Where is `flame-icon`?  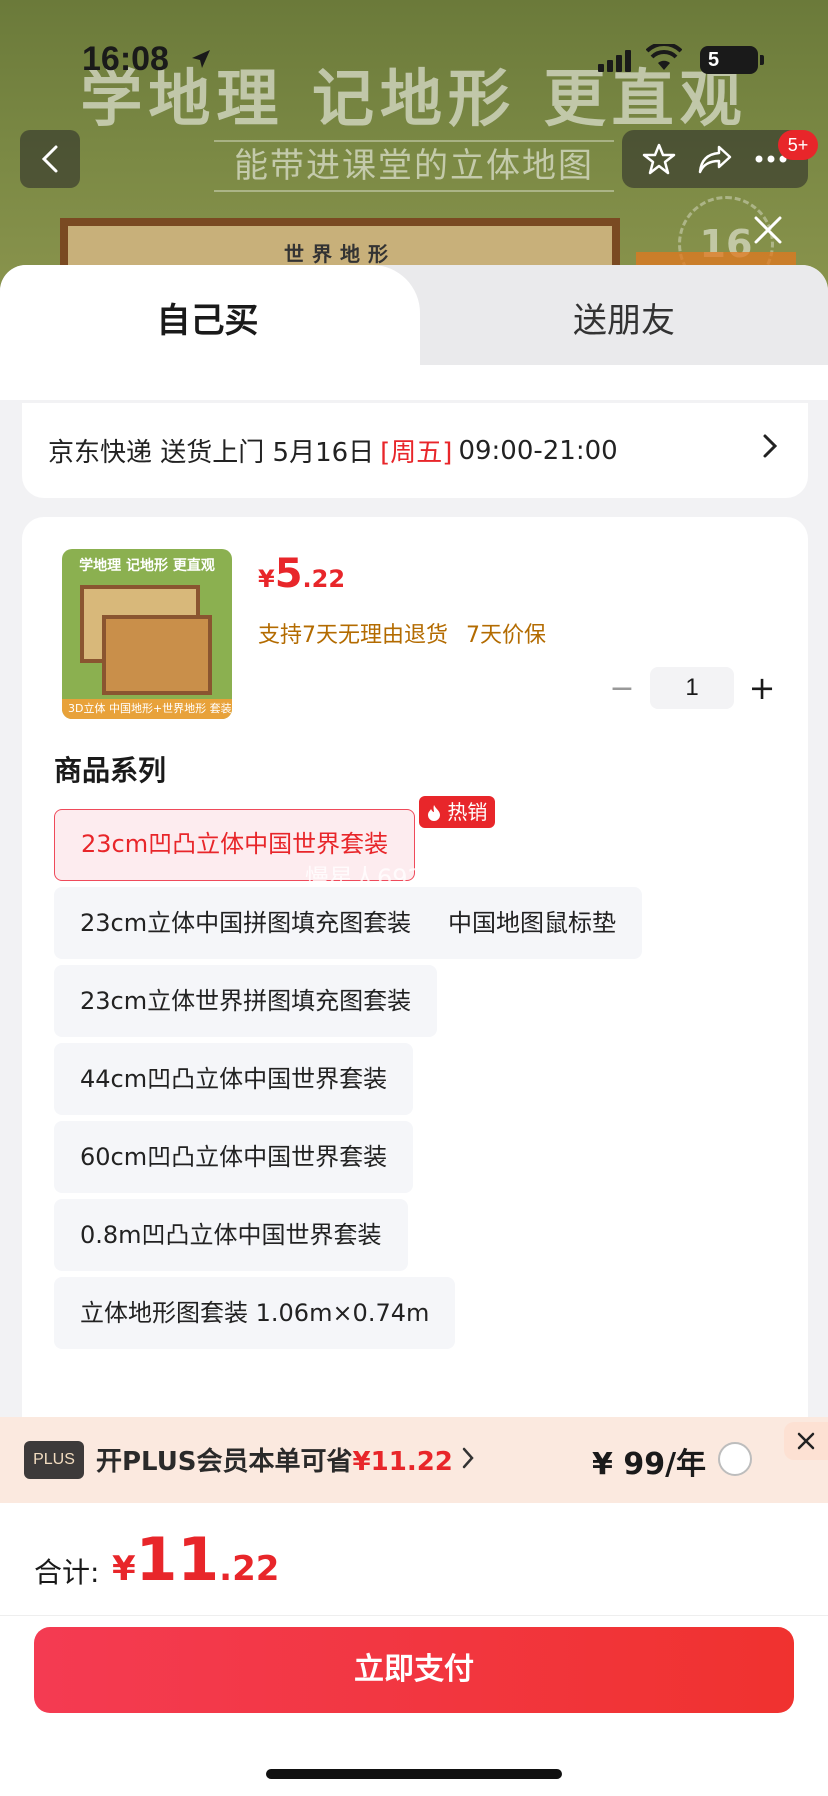
flame-icon is located at coordinates (434, 813).